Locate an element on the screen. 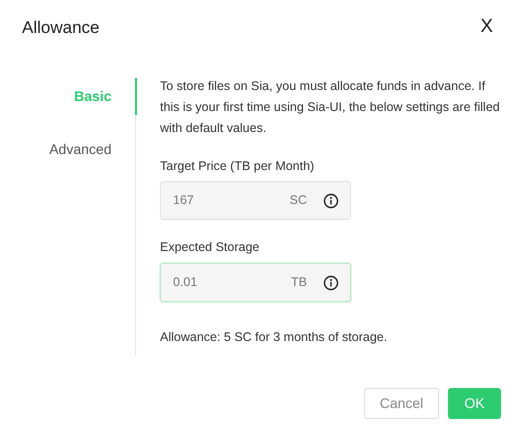 The image size is (515, 427). field-value: 167 is located at coordinates (184, 201).